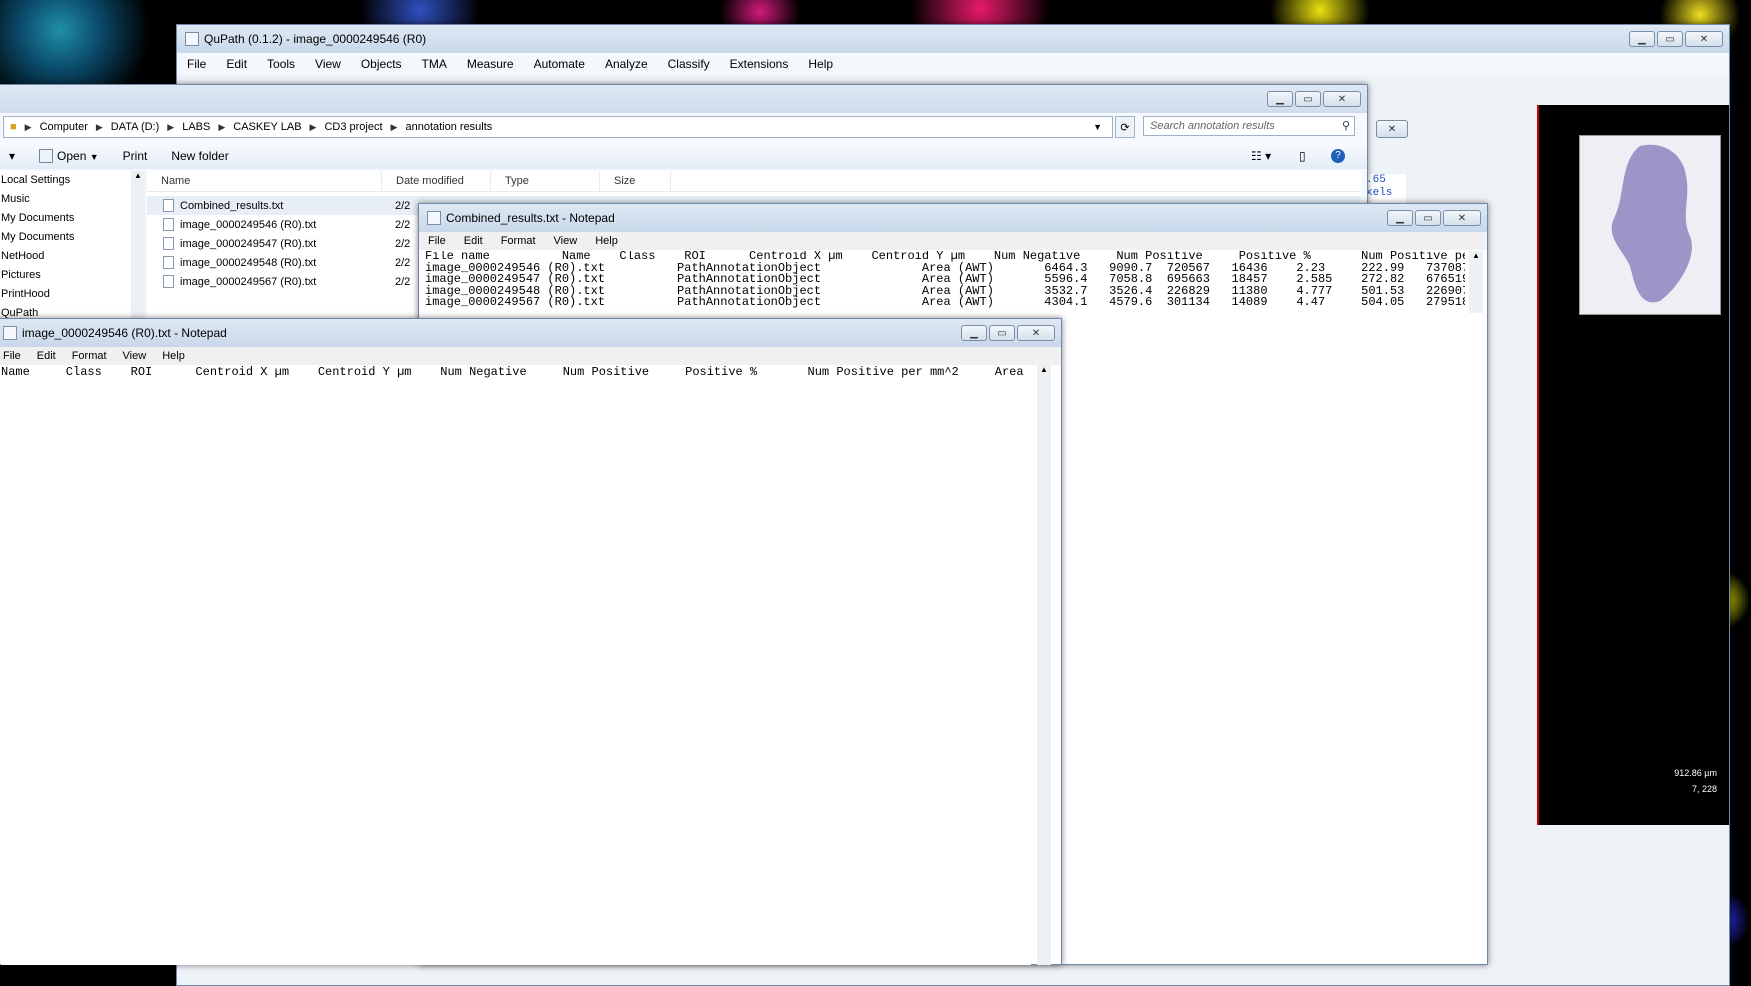  Describe the element at coordinates (626, 64) in the screenshot. I see `qp-menu-analyze: Analyze` at that location.